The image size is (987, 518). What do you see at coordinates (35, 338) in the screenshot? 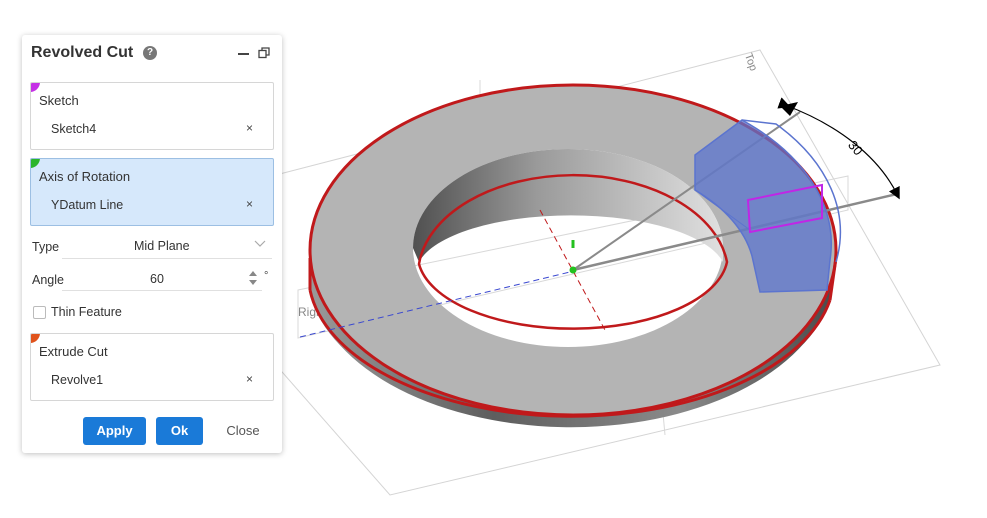
I see `extrude-corner-marker` at bounding box center [35, 338].